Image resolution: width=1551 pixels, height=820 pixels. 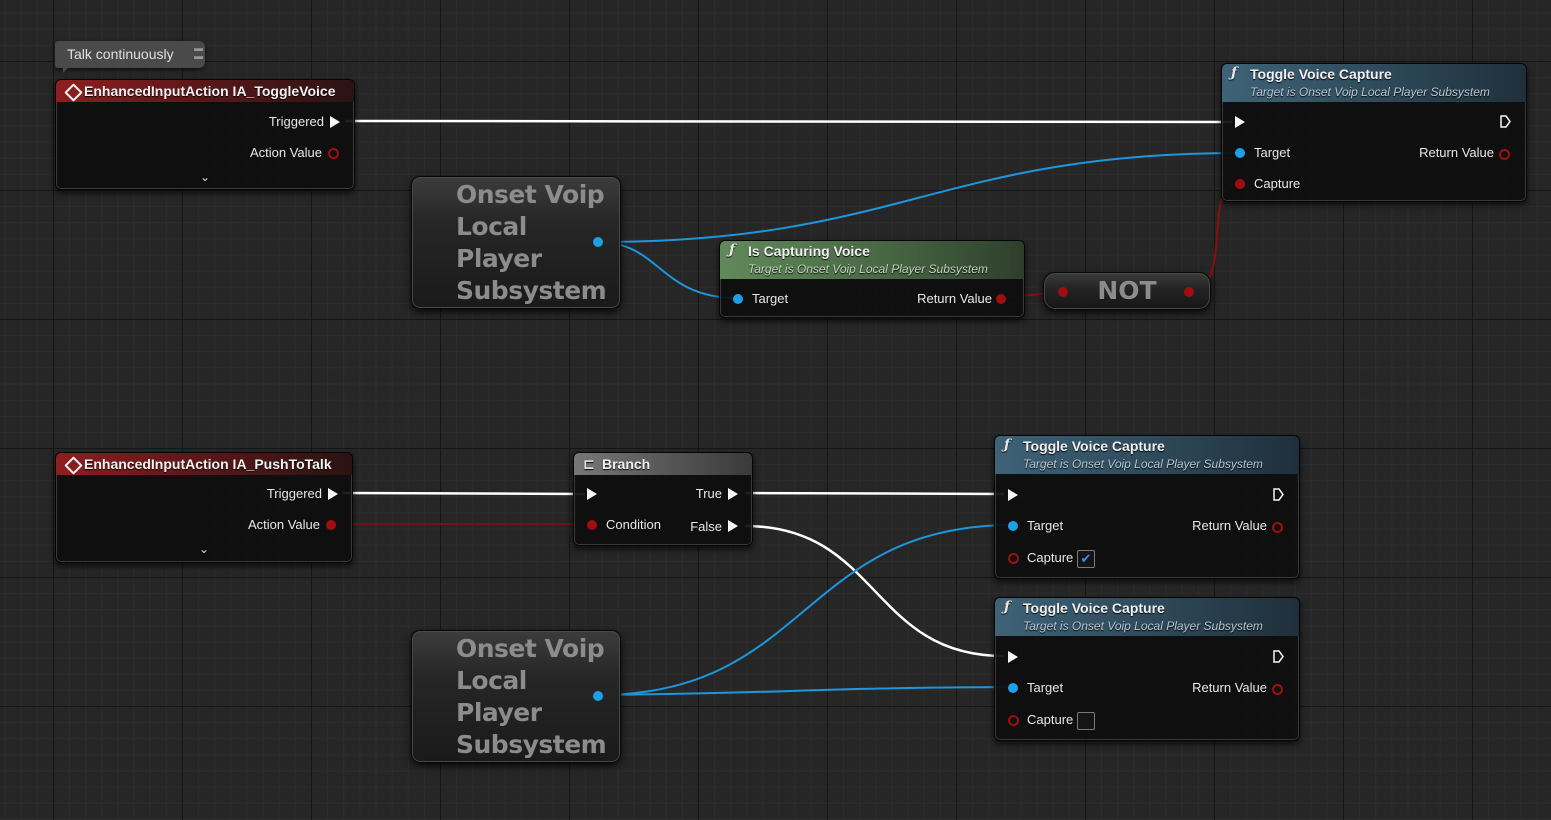 I want to click on pin-label-false: False, so click(x=706, y=526).